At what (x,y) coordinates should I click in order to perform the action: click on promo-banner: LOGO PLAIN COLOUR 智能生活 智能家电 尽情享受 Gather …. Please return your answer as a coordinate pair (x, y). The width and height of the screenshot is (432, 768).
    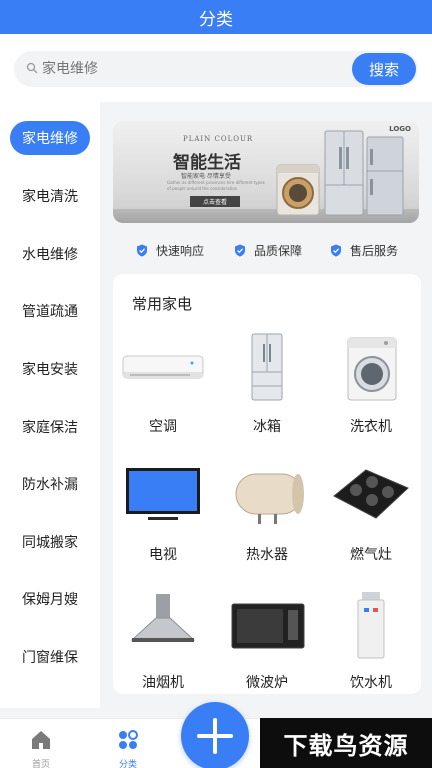
    Looking at the image, I should click on (266, 172).